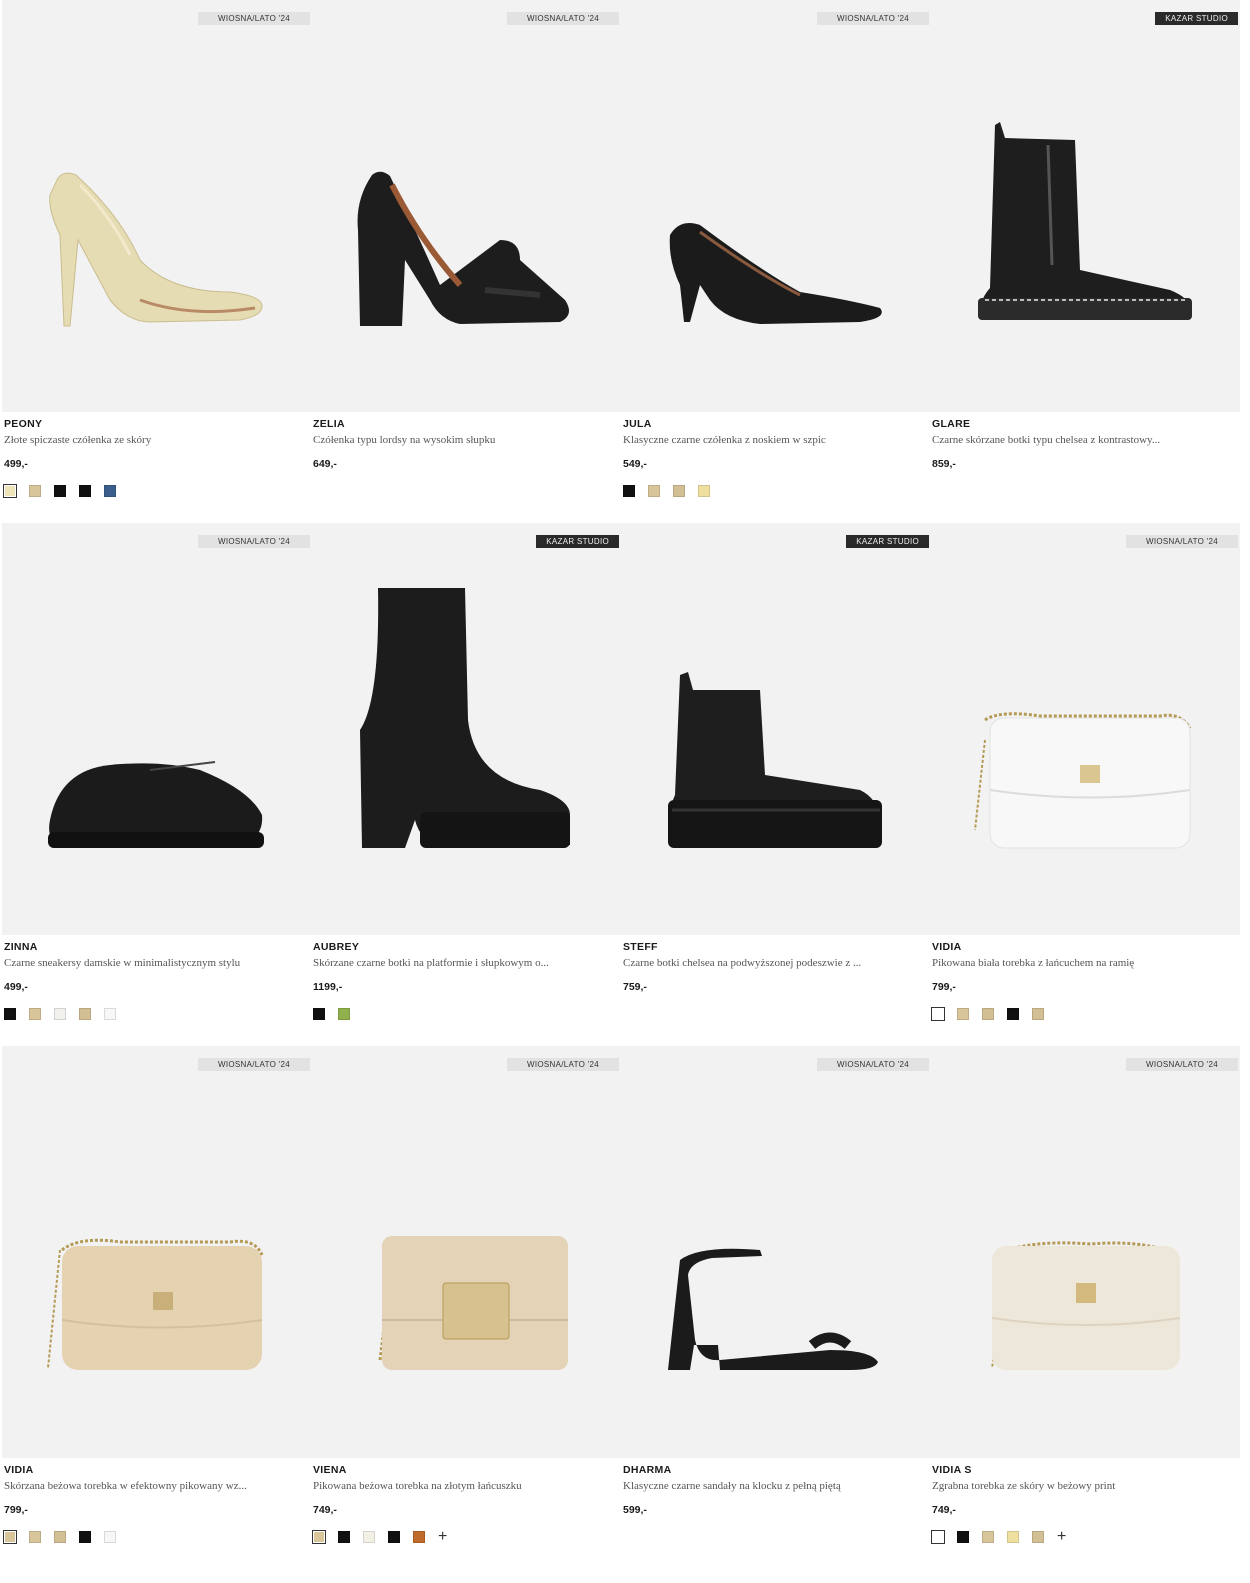 This screenshot has width=1250, height=1583. What do you see at coordinates (157, 947) in the screenshot?
I see `product-name: ZINNA` at bounding box center [157, 947].